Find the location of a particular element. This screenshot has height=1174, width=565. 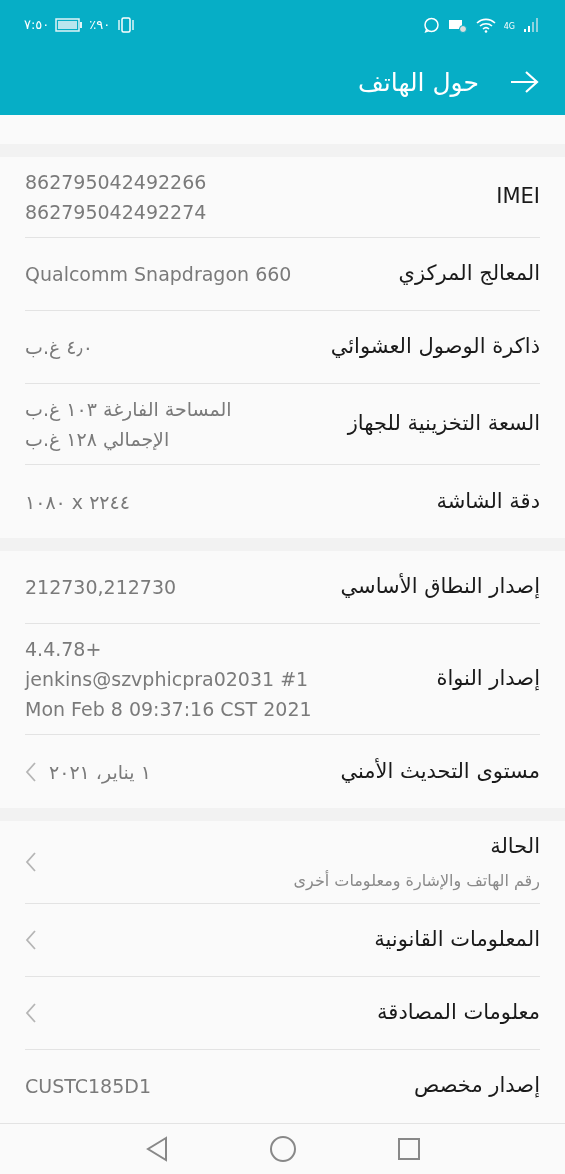

row-value: ١ يناير، ٢٠٢١ is located at coordinates (100, 772).